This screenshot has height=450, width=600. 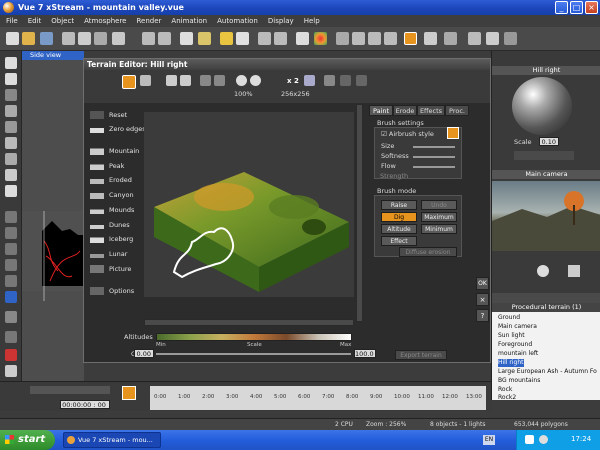 I want to click on boolean-icon, so click(x=11, y=233).